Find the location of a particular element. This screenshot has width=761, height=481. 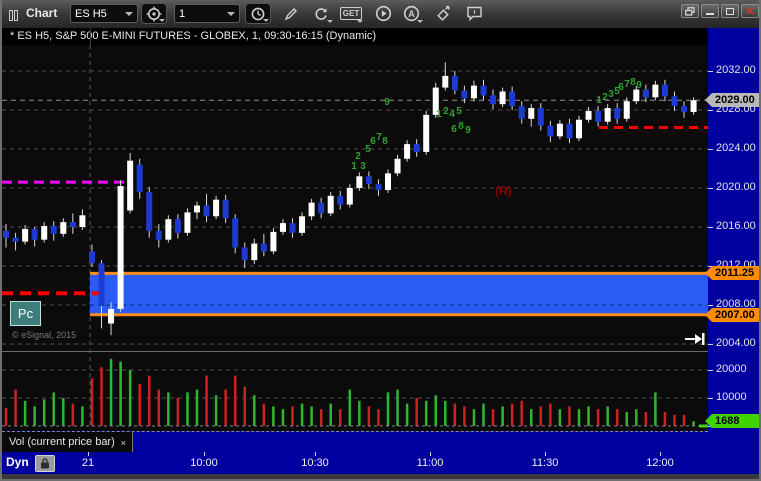

close-button: ✕ is located at coordinates (750, 11).